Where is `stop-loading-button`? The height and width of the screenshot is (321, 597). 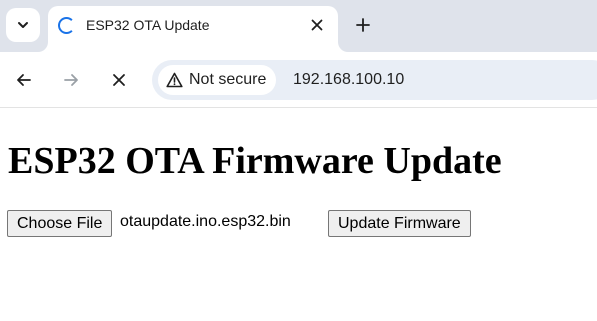 stop-loading-button is located at coordinates (119, 80).